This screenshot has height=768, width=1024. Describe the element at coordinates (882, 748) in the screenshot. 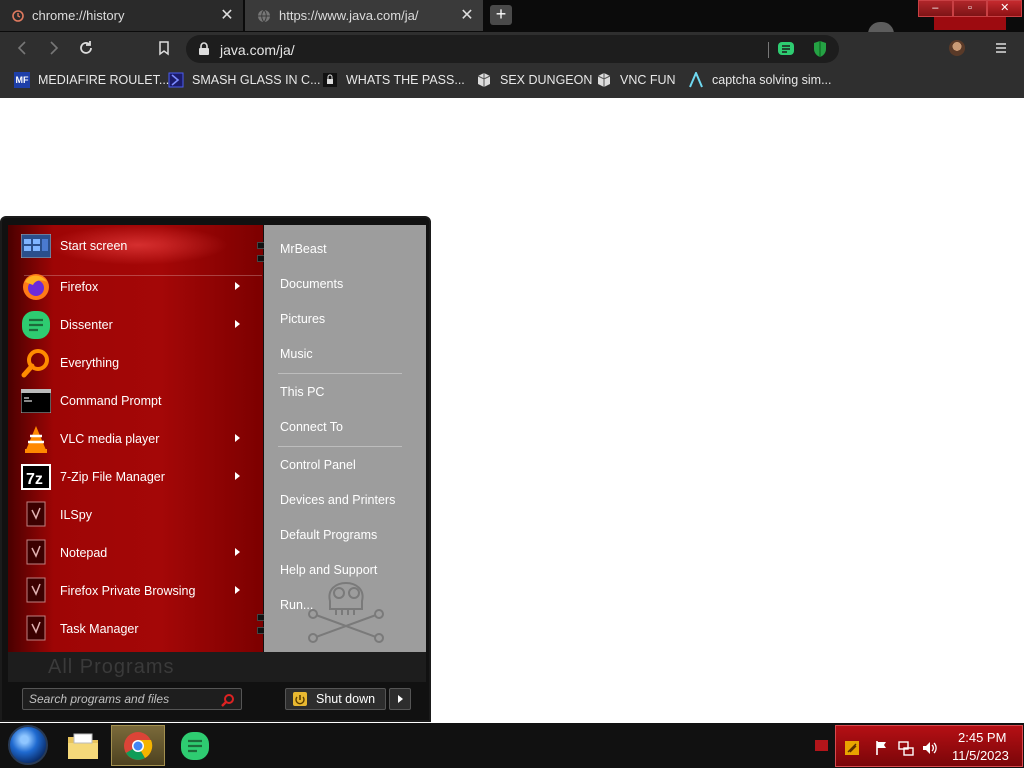

I see `action-center-flag-icon` at that location.